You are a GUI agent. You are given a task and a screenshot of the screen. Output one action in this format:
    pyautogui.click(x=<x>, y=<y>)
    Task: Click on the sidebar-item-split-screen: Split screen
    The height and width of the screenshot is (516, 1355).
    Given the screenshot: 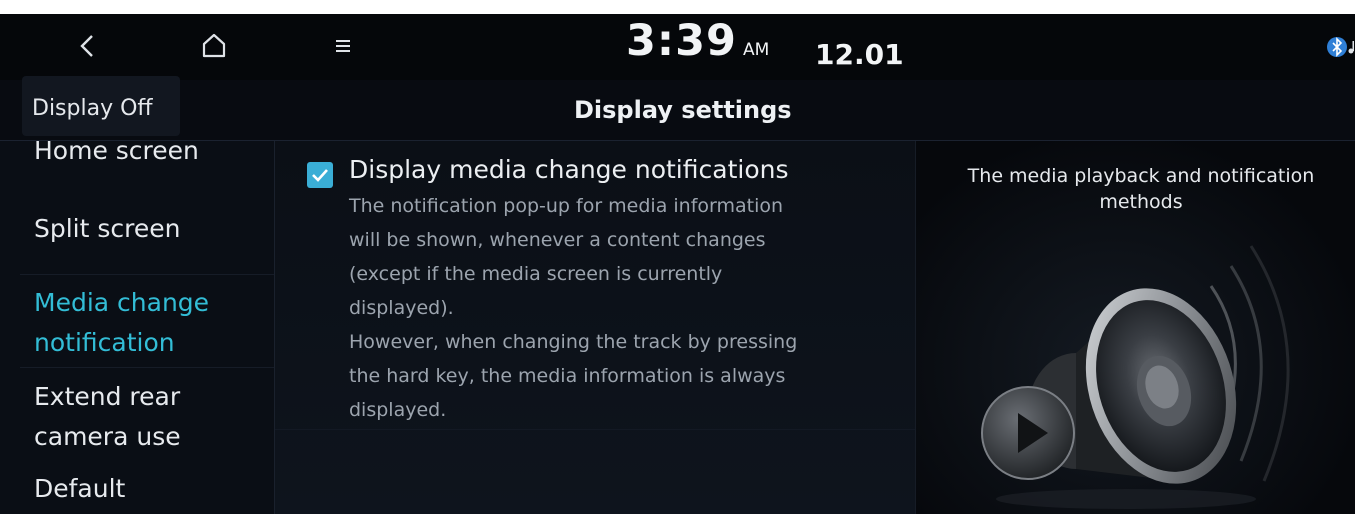 What is the action you would take?
    pyautogui.click(x=137, y=229)
    